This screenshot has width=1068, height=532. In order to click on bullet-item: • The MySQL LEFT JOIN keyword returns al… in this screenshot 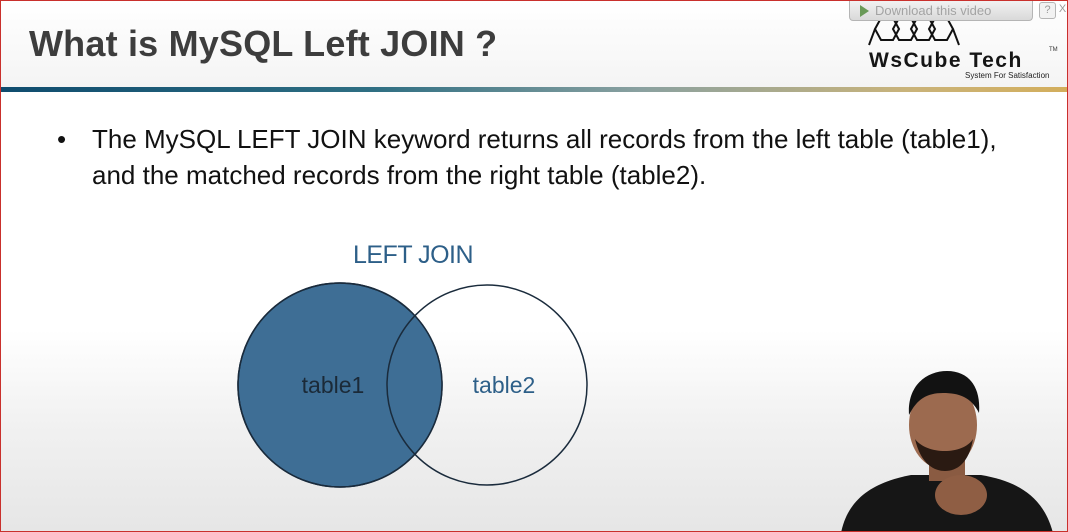, I will do `click(547, 157)`.